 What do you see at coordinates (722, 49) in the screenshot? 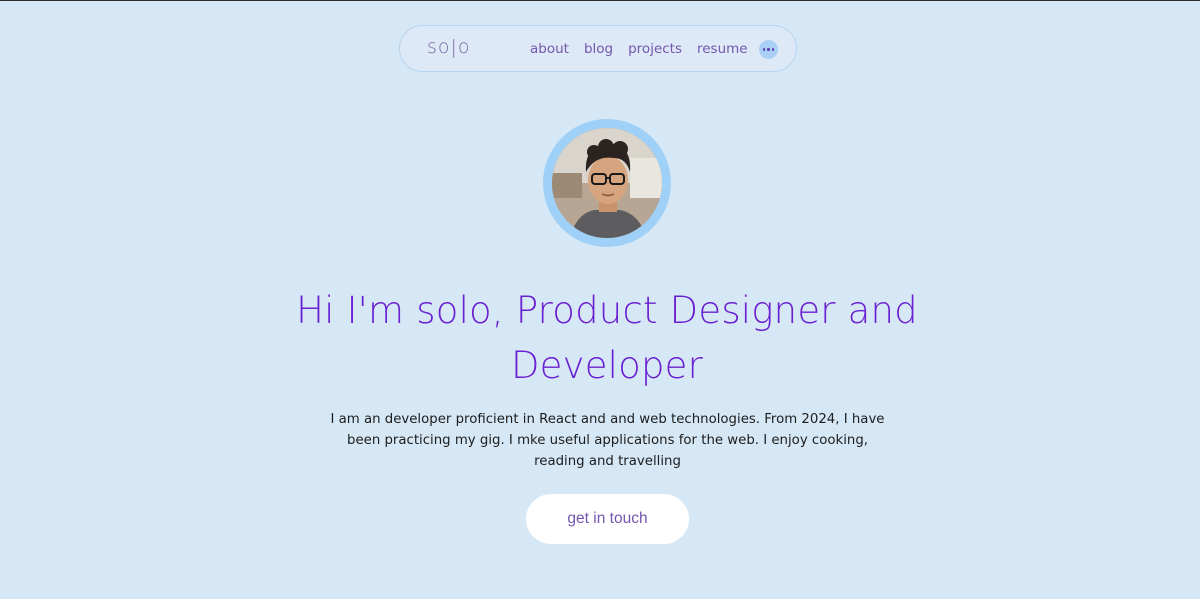
I see `nav-link-resume: resume` at bounding box center [722, 49].